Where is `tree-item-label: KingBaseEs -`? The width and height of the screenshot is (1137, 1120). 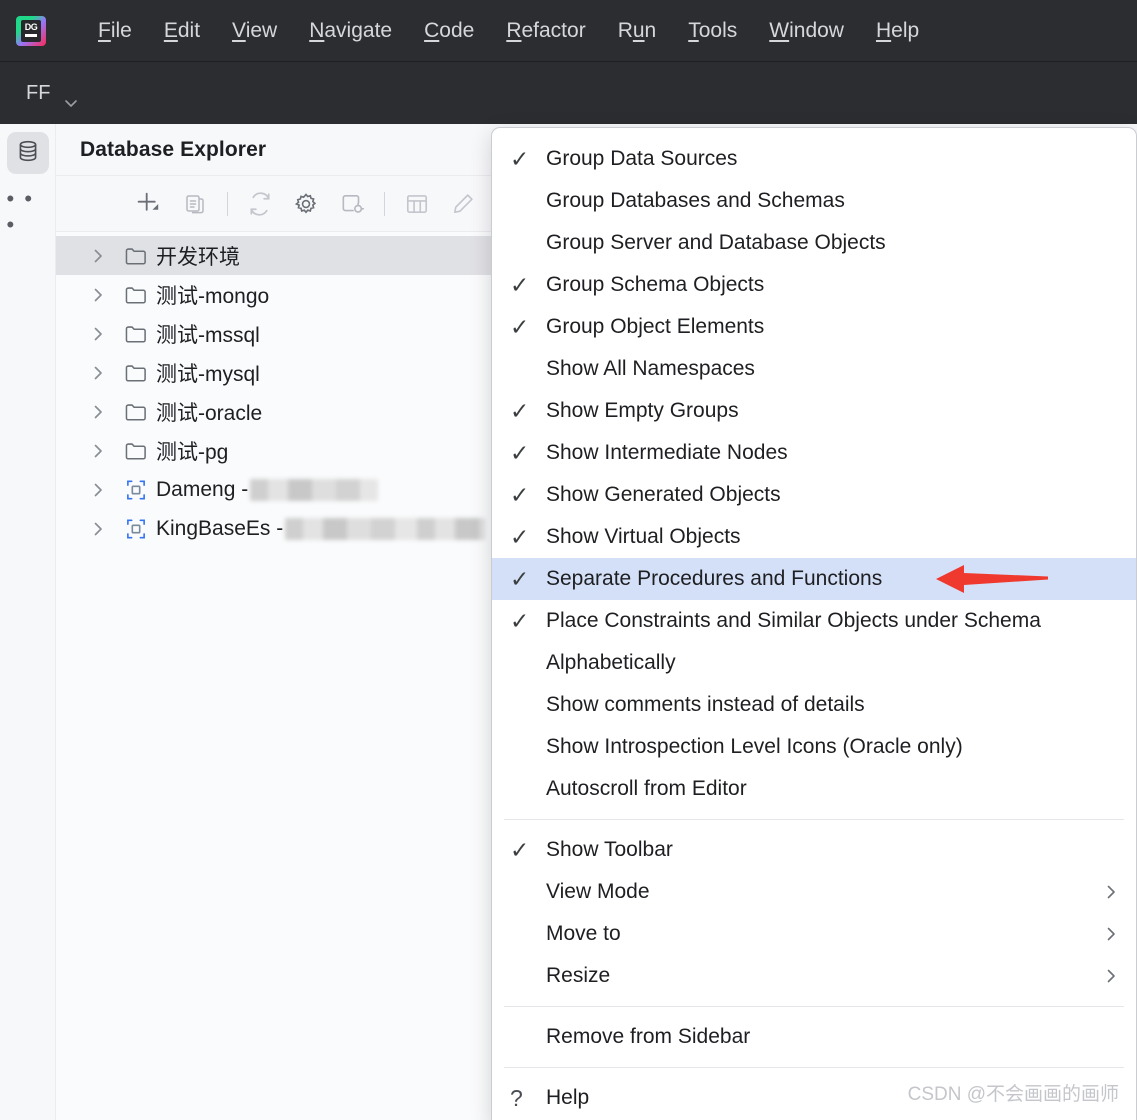 tree-item-label: KingBaseEs - is located at coordinates (220, 528).